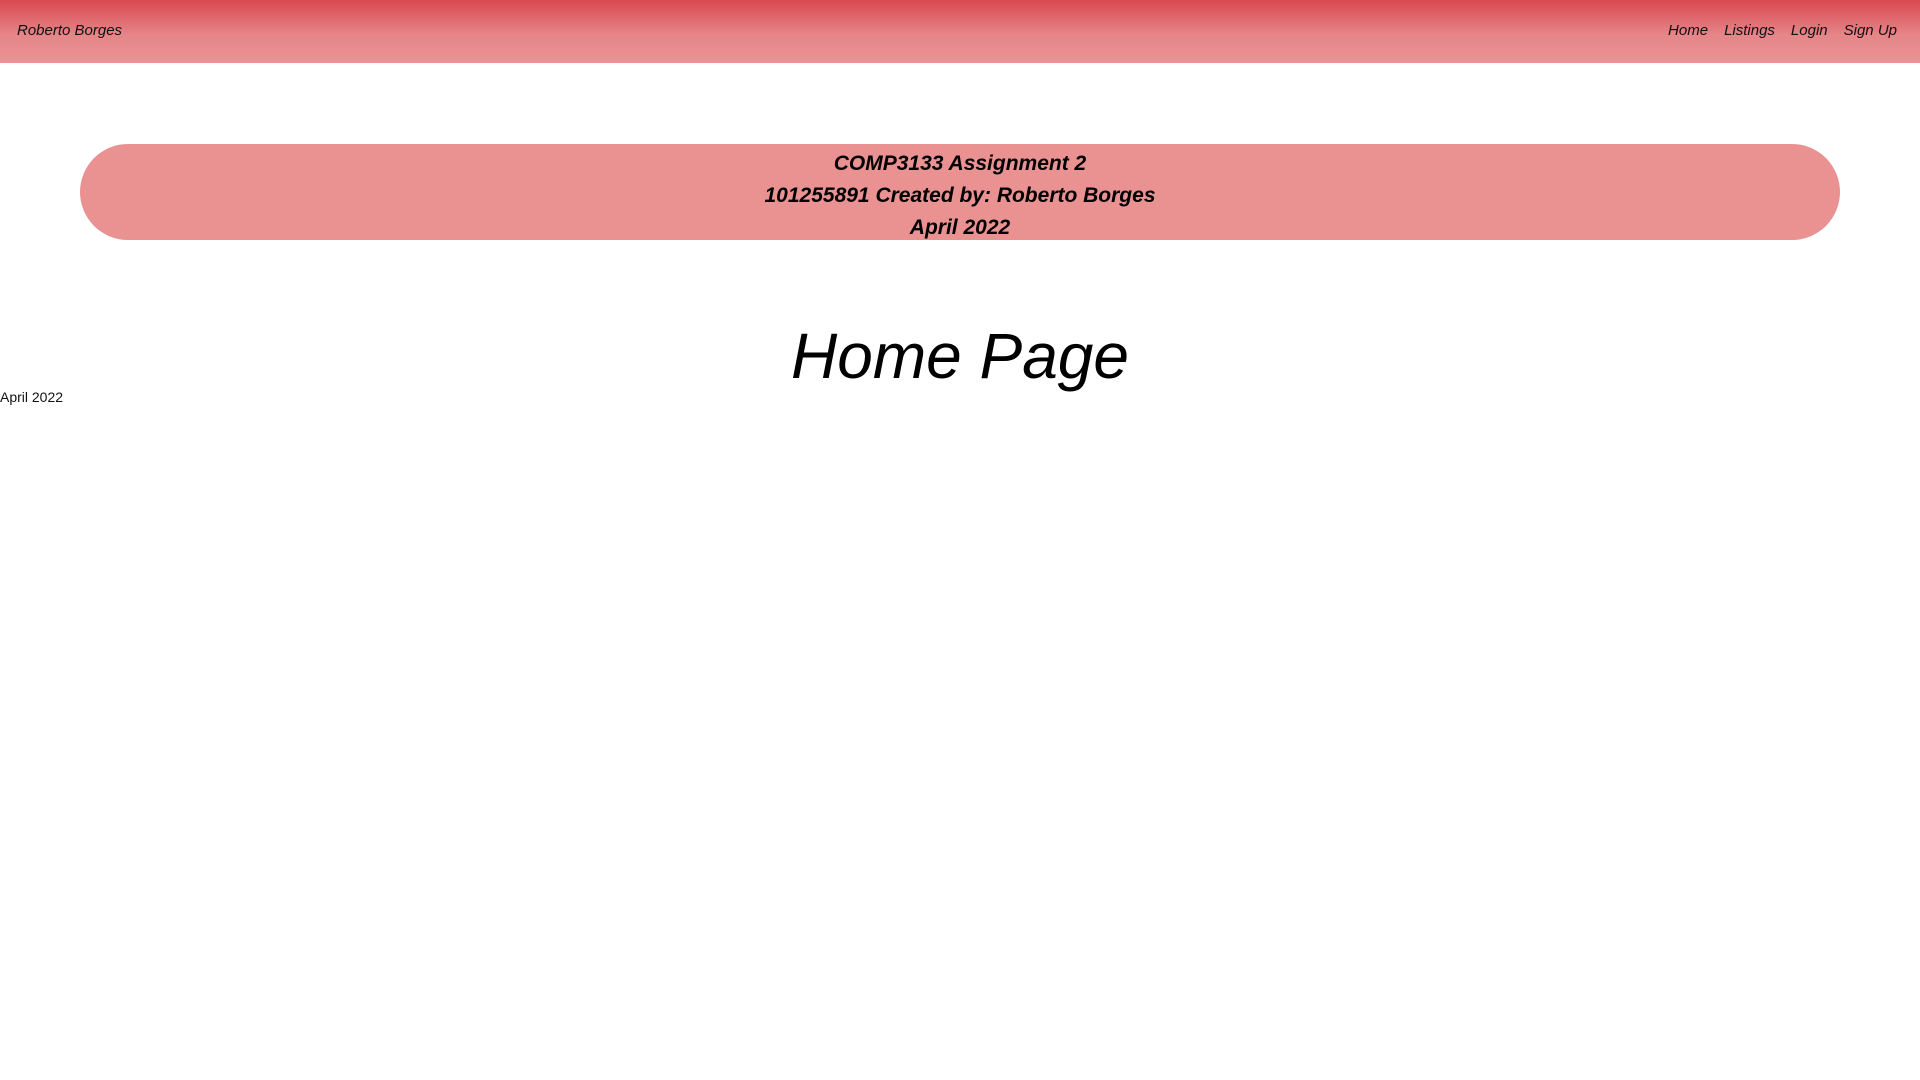 Image resolution: width=1920 pixels, height=1080 pixels. I want to click on nav-links: Home Listings Login Sign Up, so click(1774, 31).